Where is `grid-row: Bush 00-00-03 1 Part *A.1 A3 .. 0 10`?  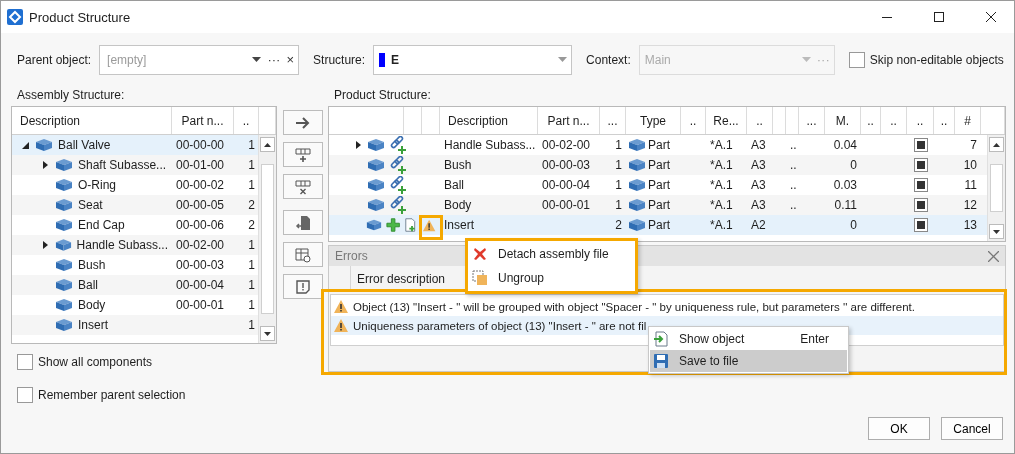
grid-row: Bush 00-00-03 1 Part *A.1 A3 .. 0 10 is located at coordinates (658, 165).